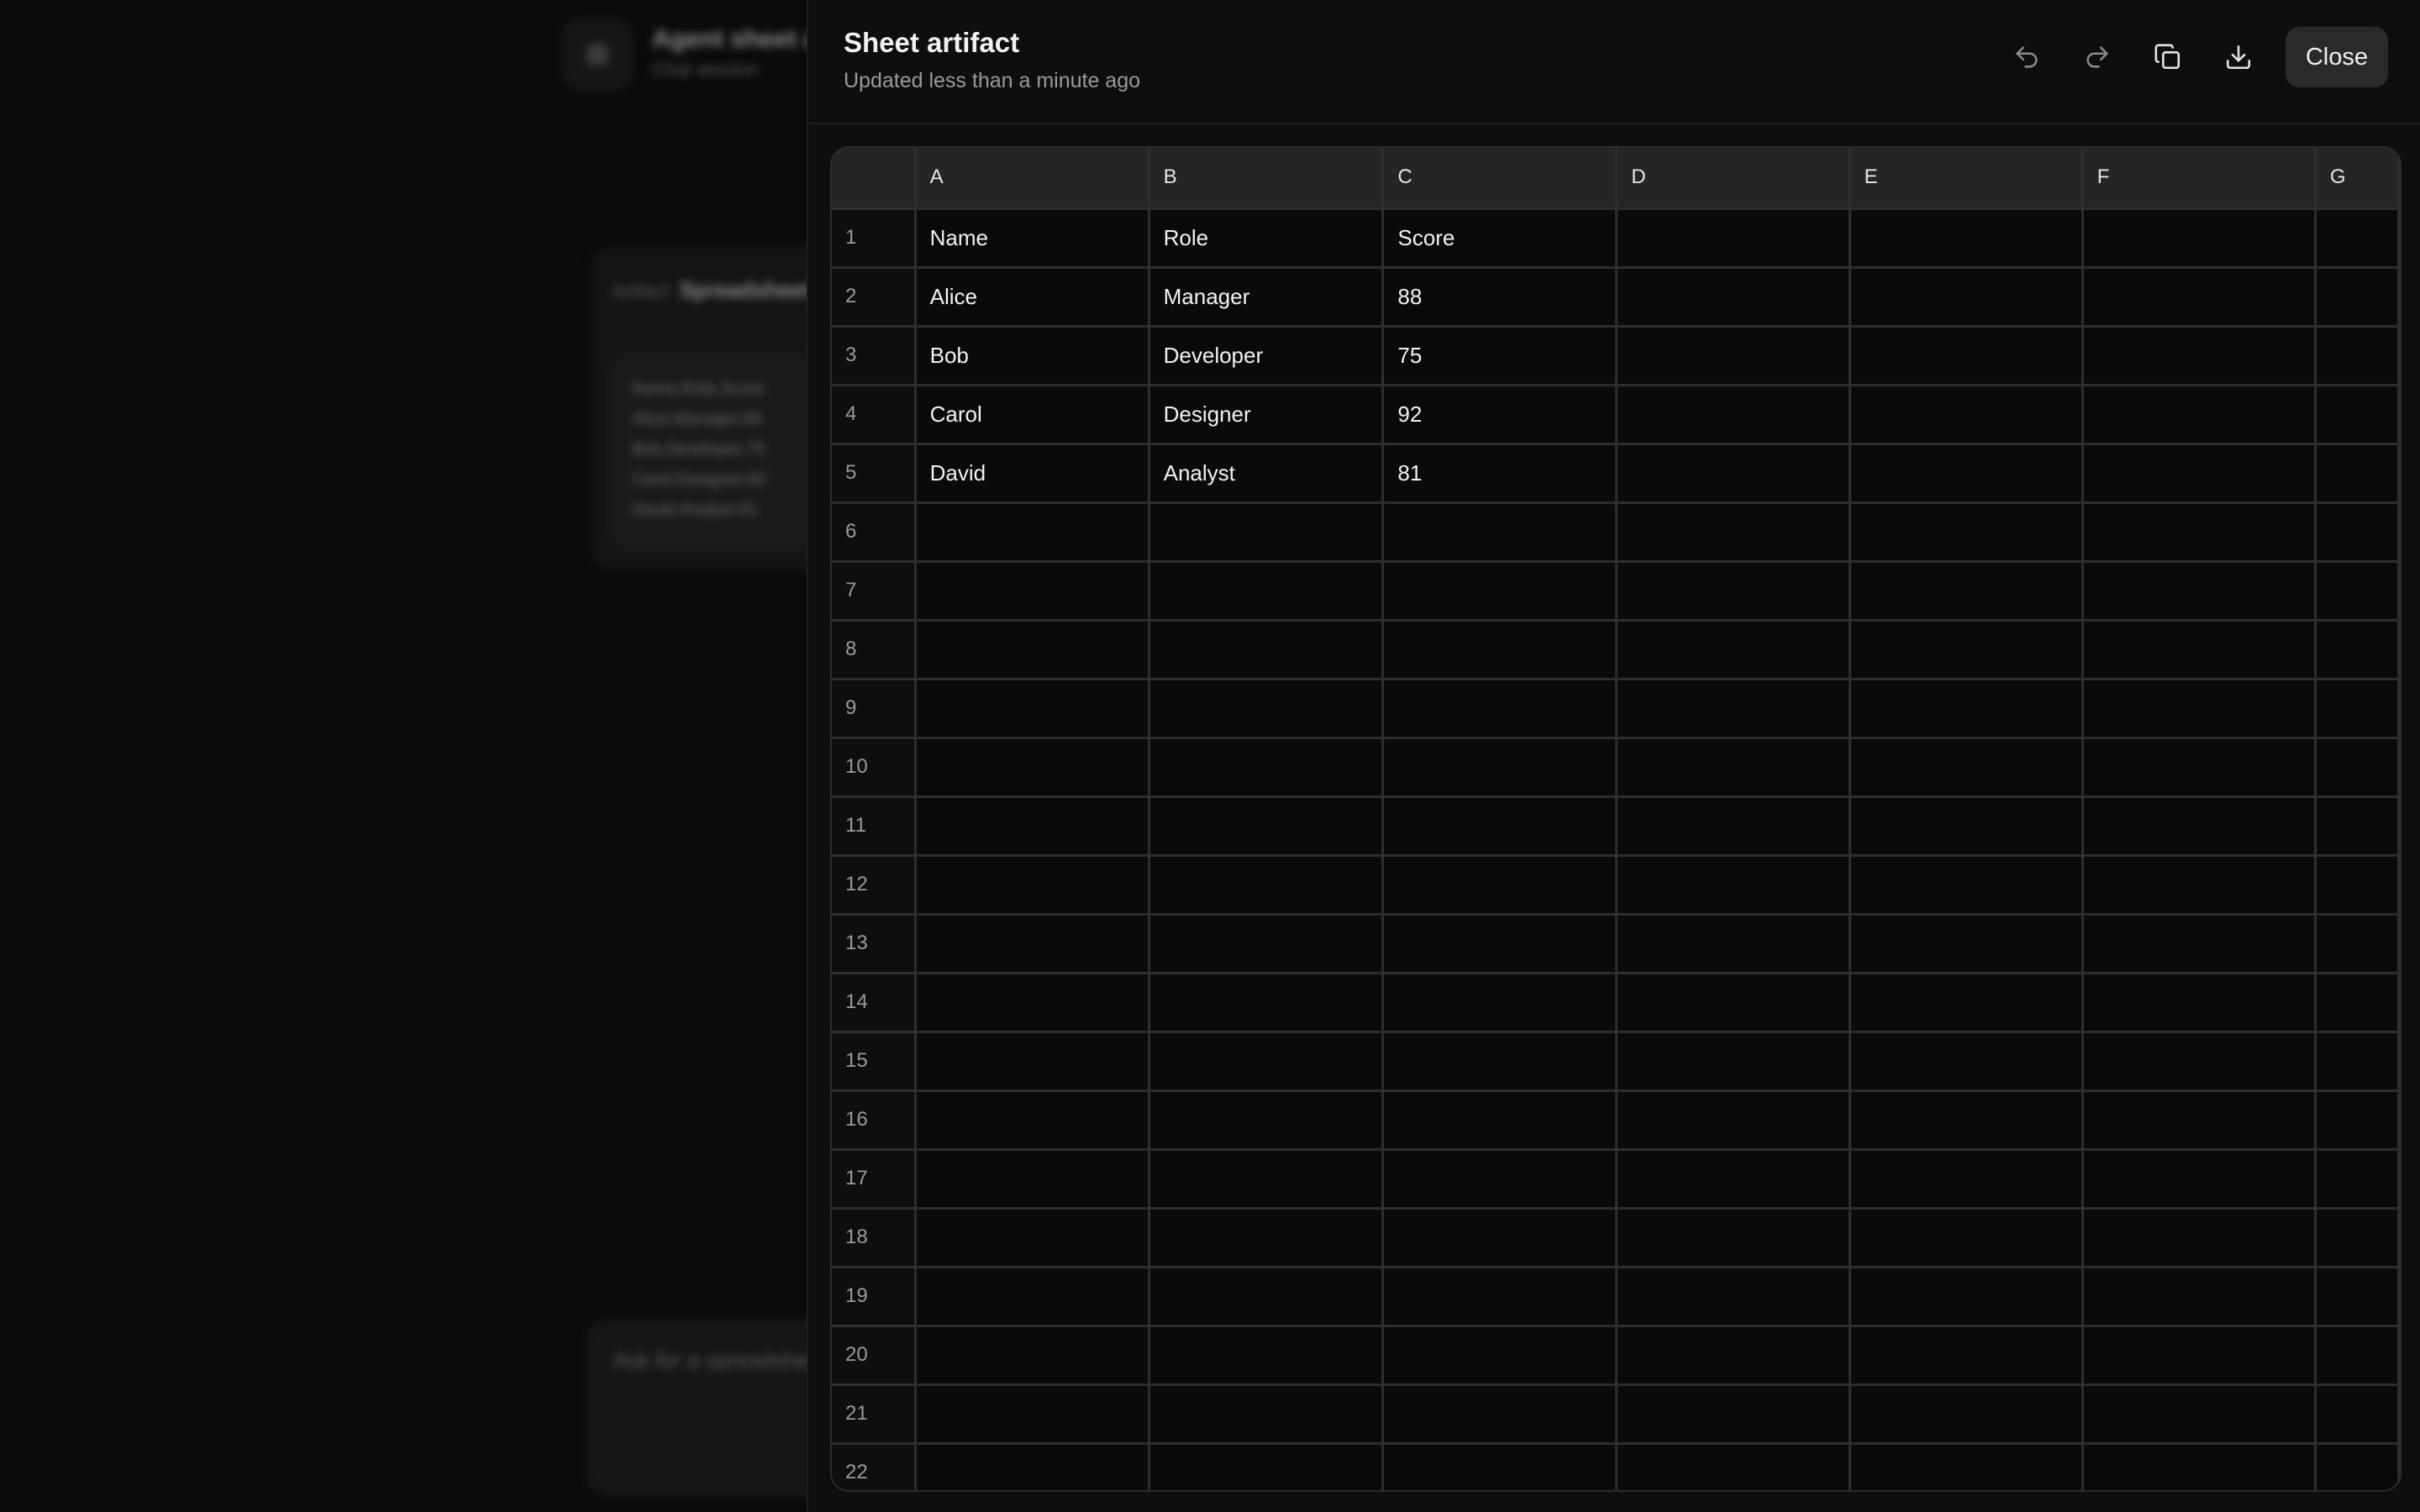  What do you see at coordinates (1499, 179) in the screenshot?
I see `column-header: C` at bounding box center [1499, 179].